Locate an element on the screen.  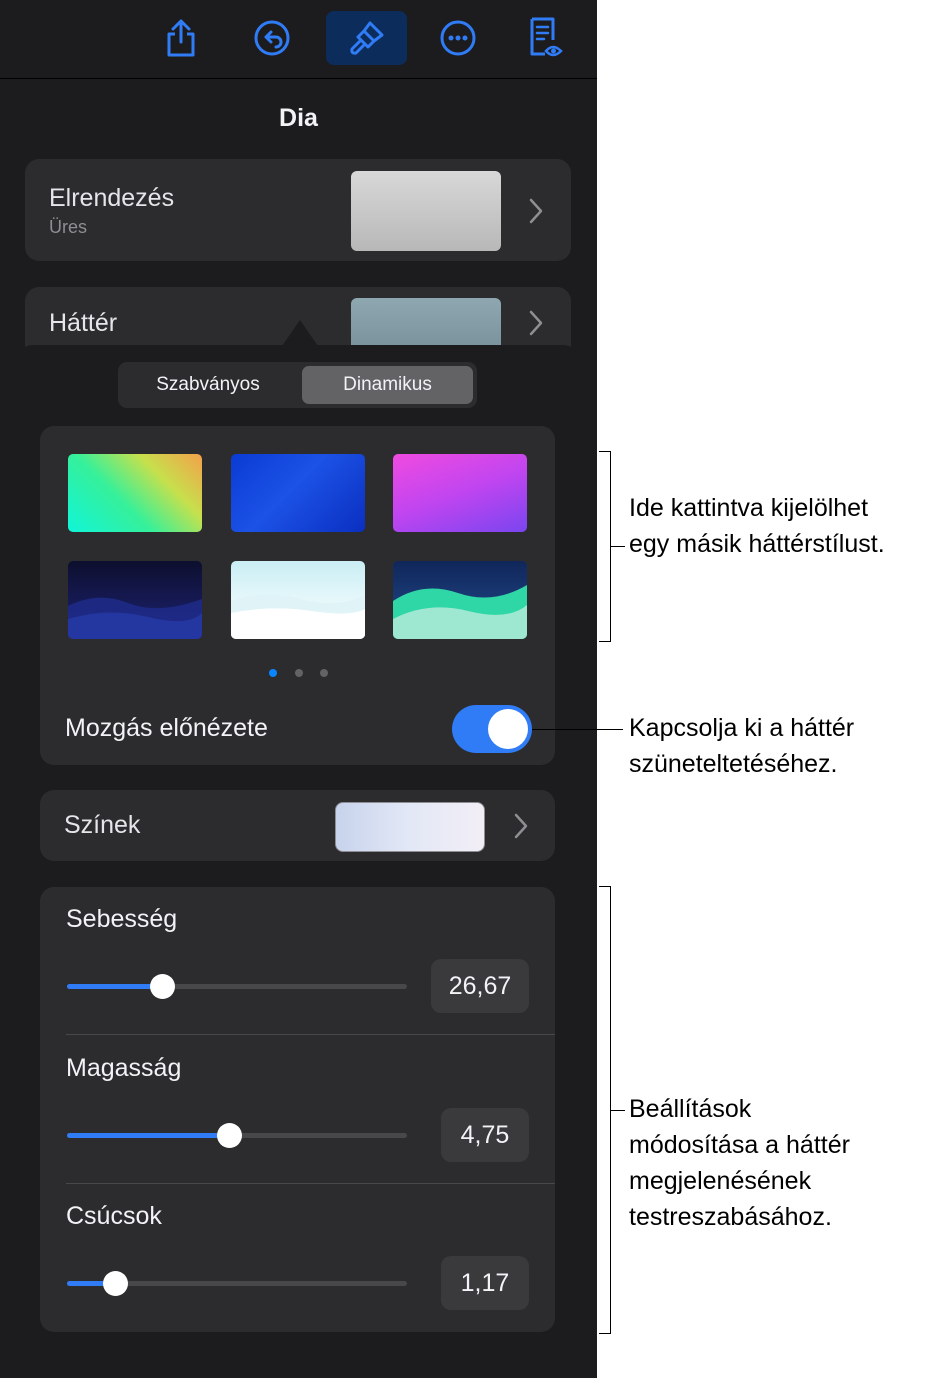
style-swatch-5-waves is located at coordinates (298, 616).